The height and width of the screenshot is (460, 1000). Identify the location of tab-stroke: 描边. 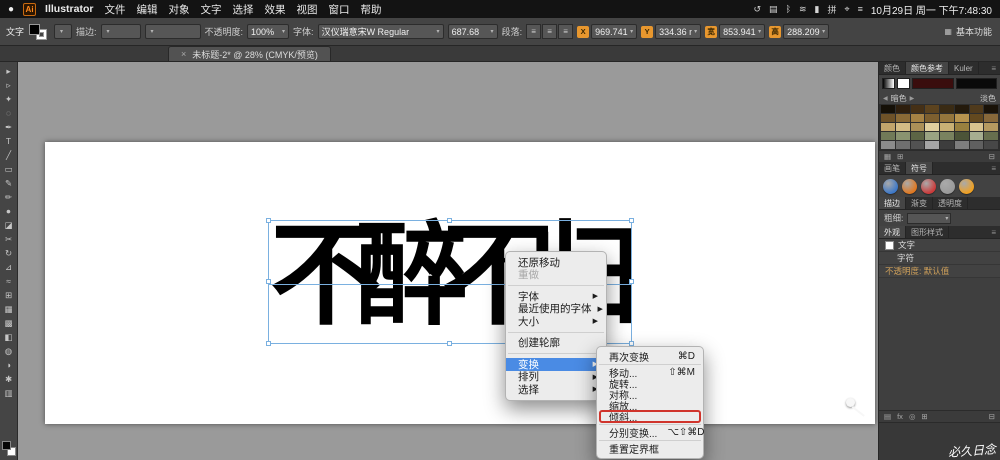
(892, 203).